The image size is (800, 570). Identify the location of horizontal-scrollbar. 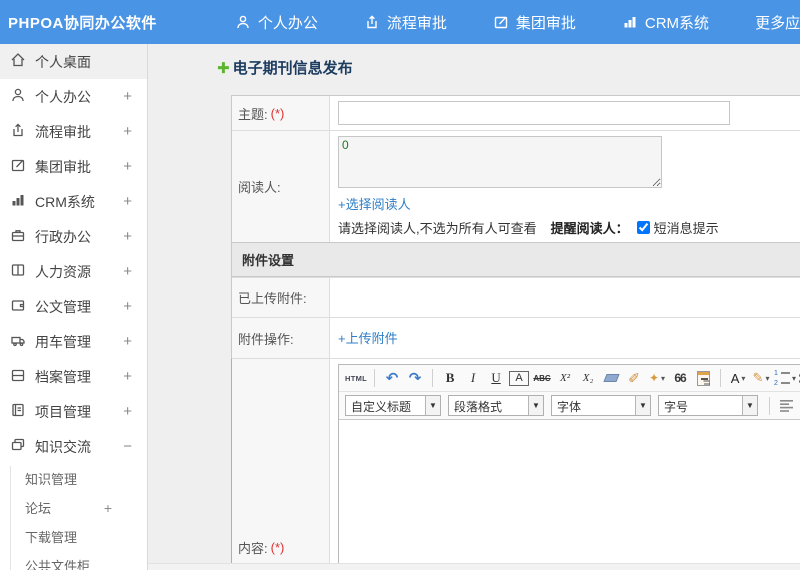
(474, 566).